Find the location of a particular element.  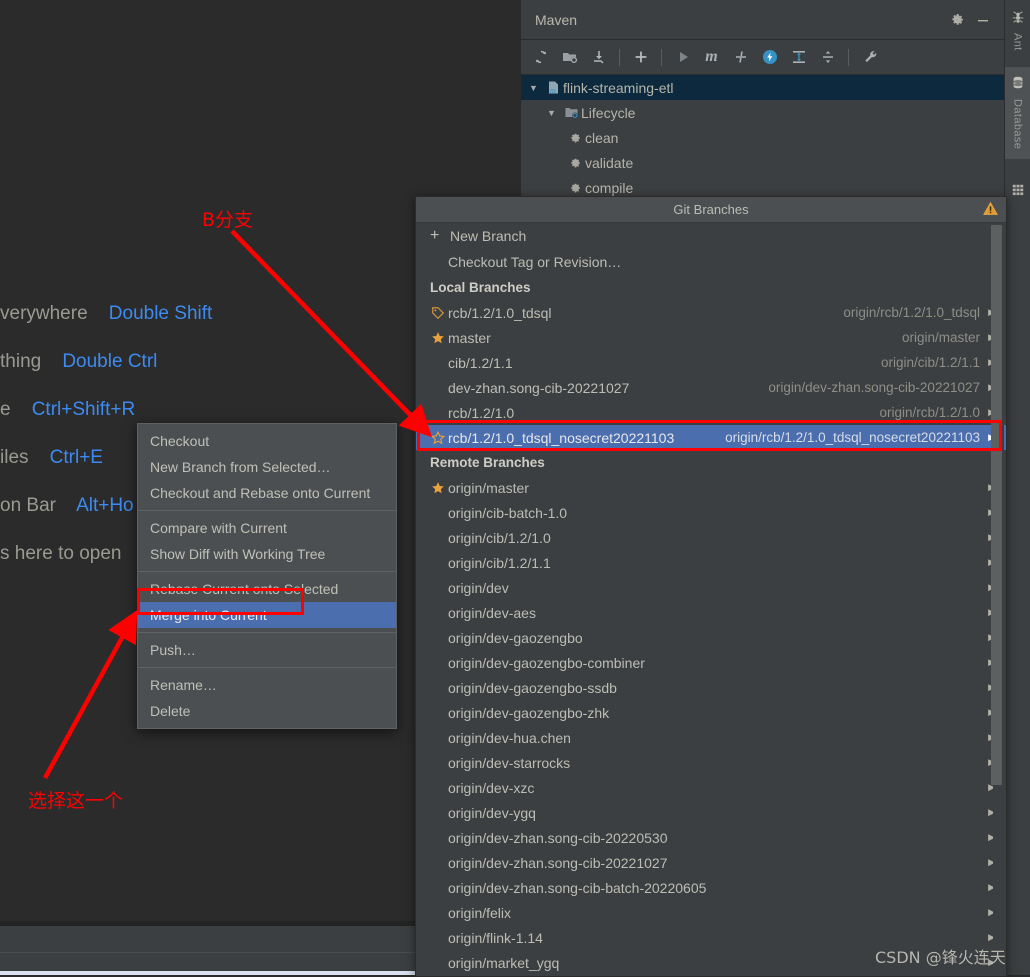

run-icon is located at coordinates (682, 57).